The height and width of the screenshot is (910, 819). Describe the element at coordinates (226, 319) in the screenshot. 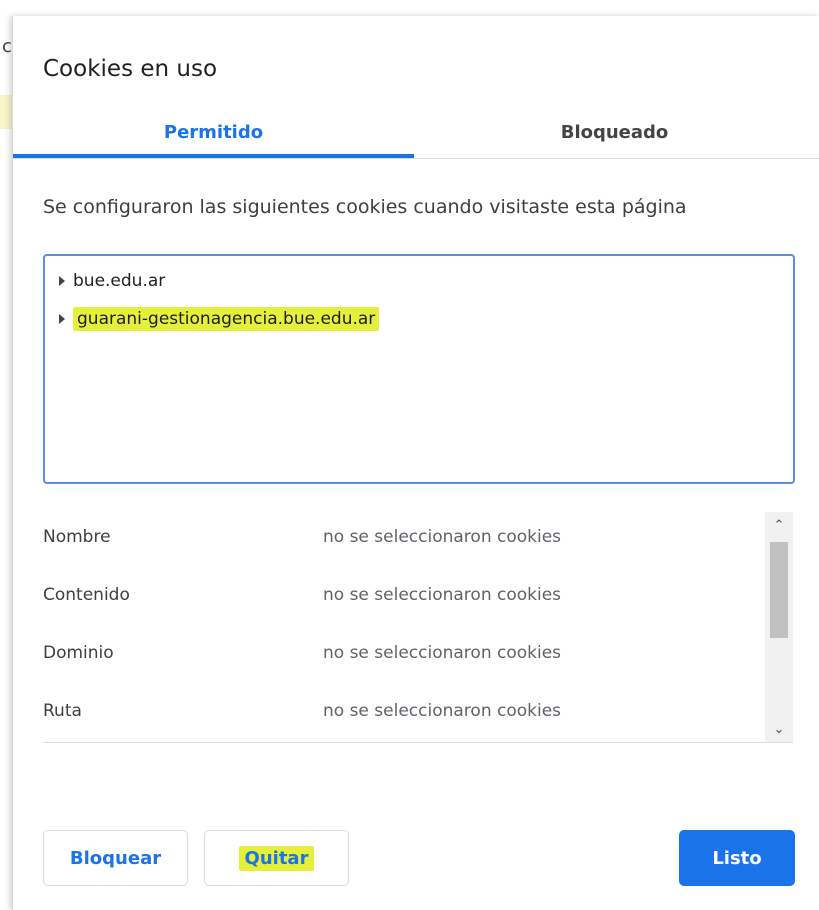

I see `tree-item-label: guarani-gestionagencia.bue.edu.ar` at that location.